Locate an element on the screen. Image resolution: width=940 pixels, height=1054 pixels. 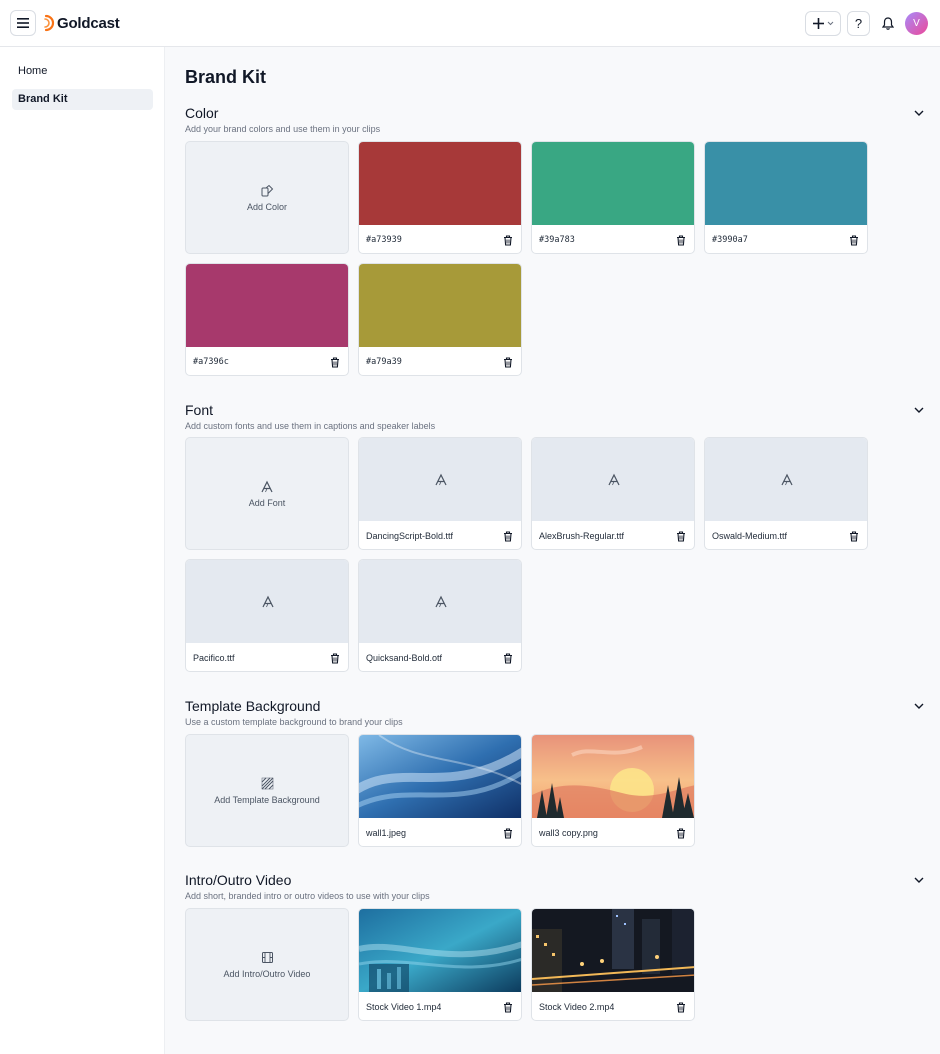
font-card: AlexBrush-Regular.ttf is located at coordinates (613, 493).